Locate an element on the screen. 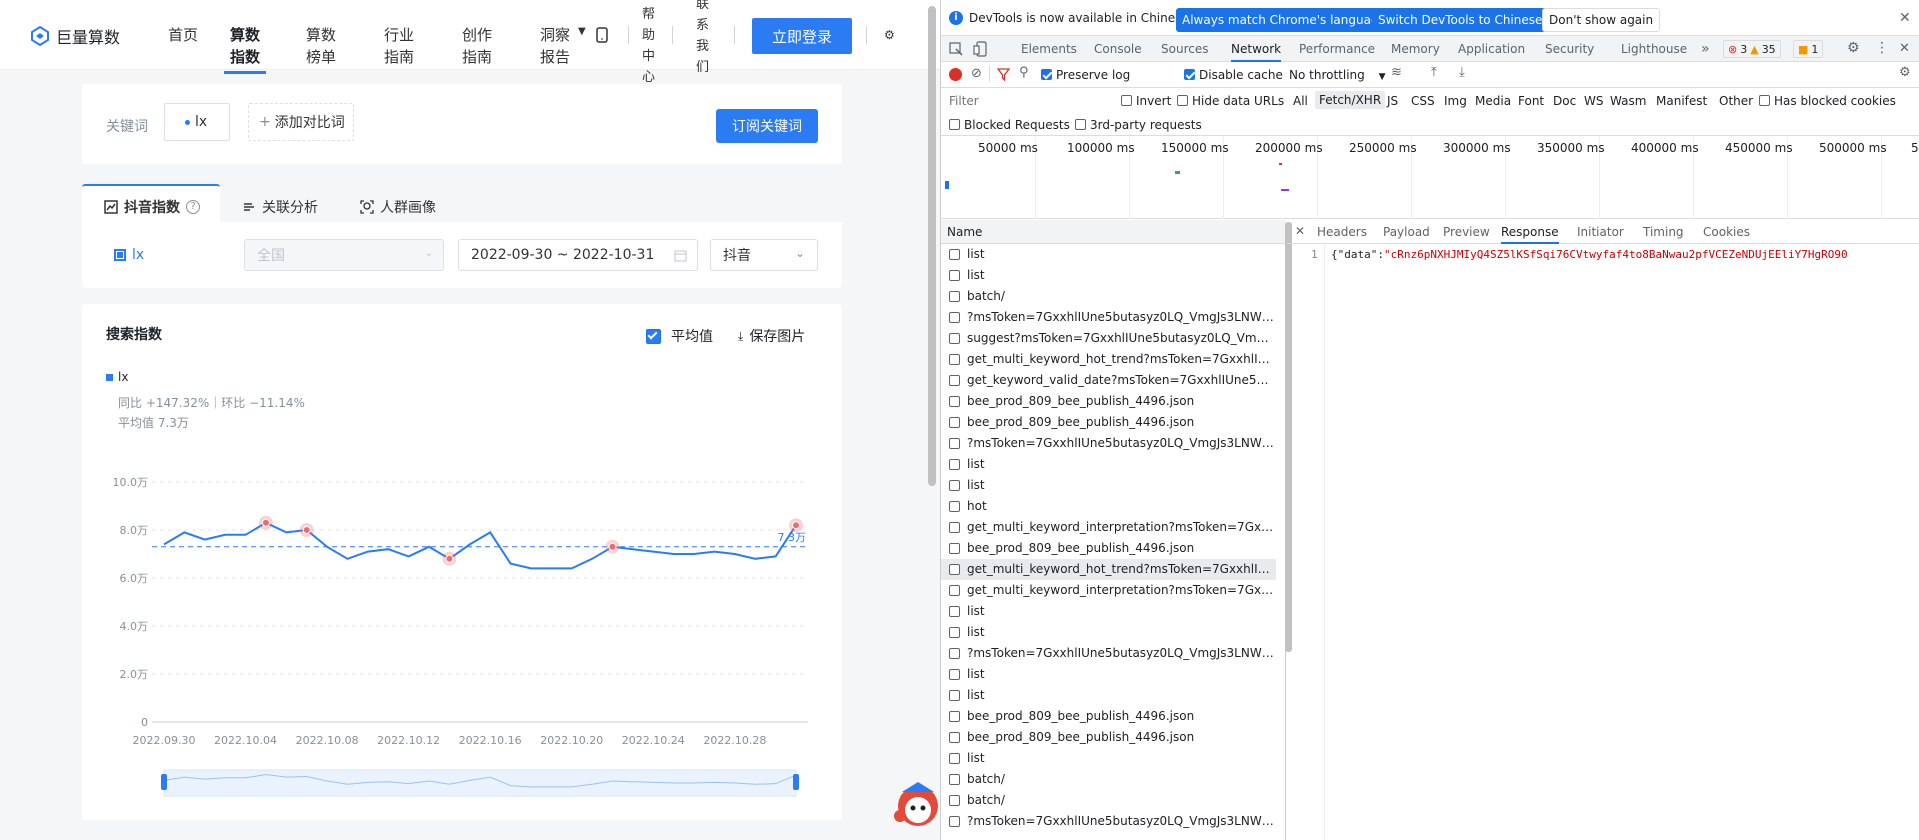 The height and width of the screenshot is (840, 1919). nav-ranking: 算数榜单 is located at coordinates (324, 46).